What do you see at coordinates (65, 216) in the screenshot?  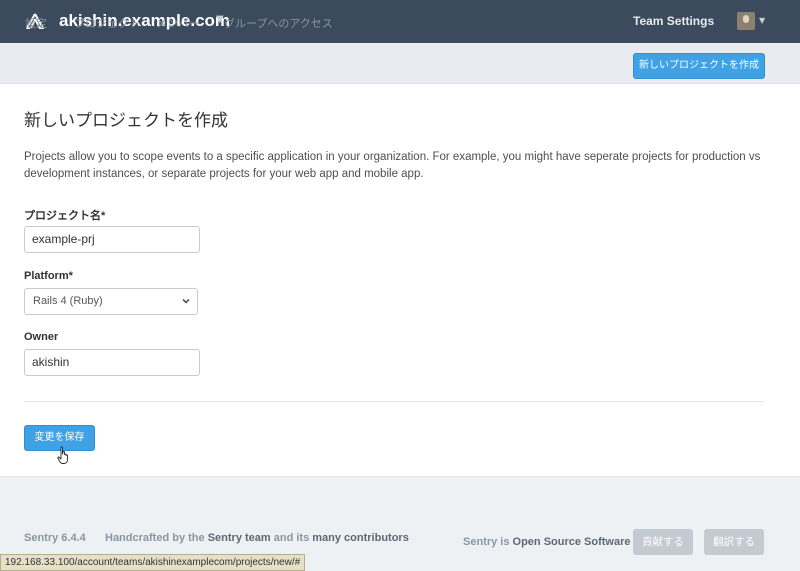 I see `project-name-label: プロジェクト名*` at bounding box center [65, 216].